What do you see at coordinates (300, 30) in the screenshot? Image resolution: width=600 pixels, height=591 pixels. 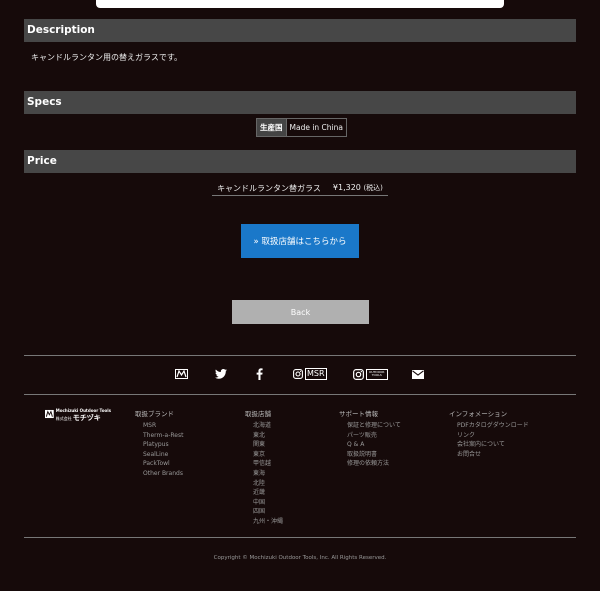 I see `description-header: Description` at bounding box center [300, 30].